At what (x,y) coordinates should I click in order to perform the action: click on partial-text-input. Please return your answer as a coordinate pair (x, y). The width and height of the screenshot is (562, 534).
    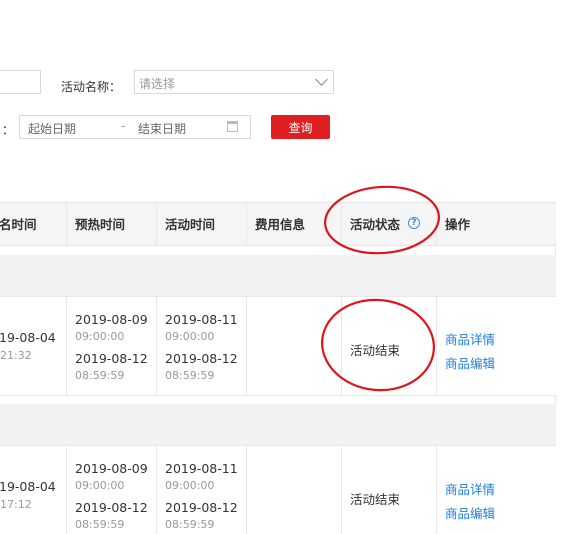
    Looking at the image, I should click on (20, 82).